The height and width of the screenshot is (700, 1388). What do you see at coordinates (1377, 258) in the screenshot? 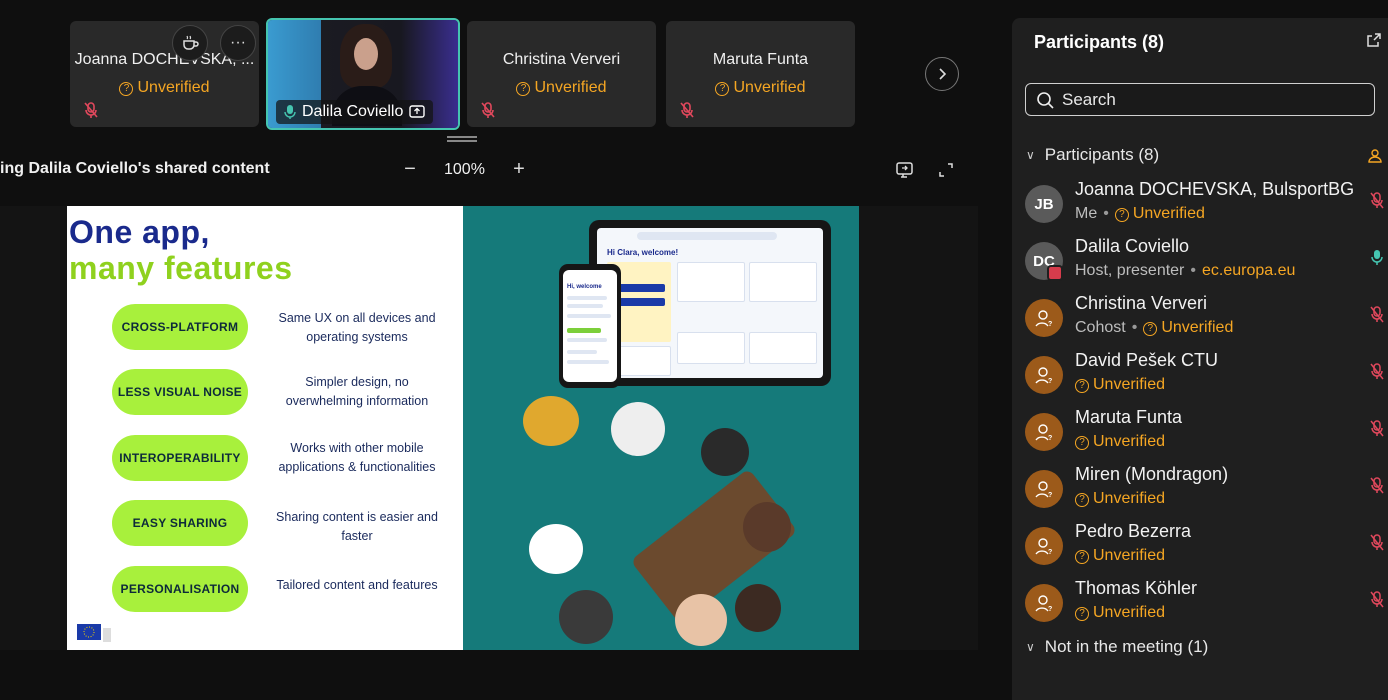
I see `mic-active-icon` at bounding box center [1377, 258].